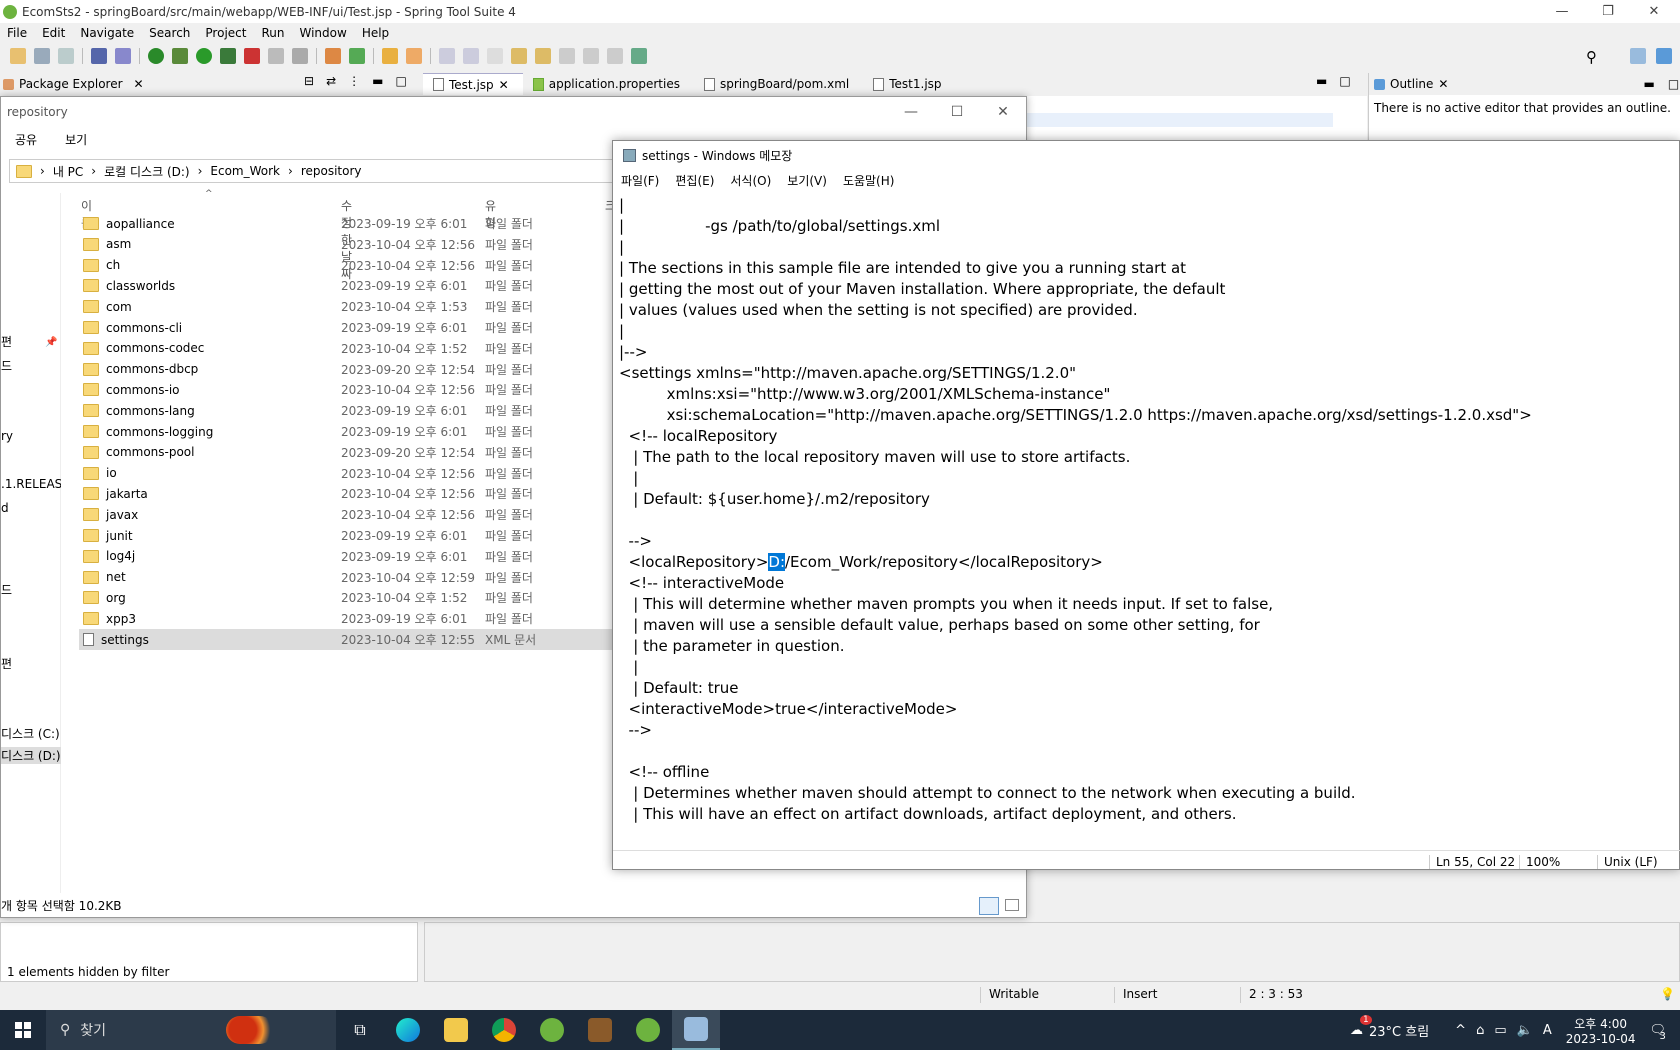  What do you see at coordinates (107, 33) in the screenshot?
I see `menu-navigate: Navigate` at bounding box center [107, 33].